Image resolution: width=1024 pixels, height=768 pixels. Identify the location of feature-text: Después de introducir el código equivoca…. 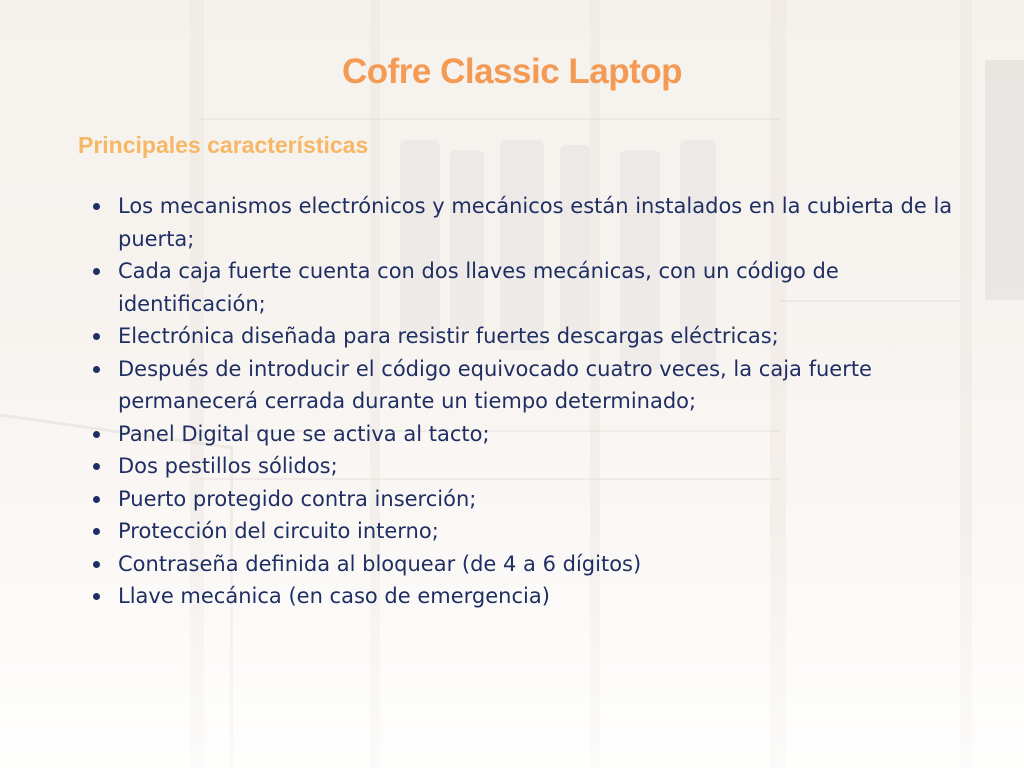
(495, 385).